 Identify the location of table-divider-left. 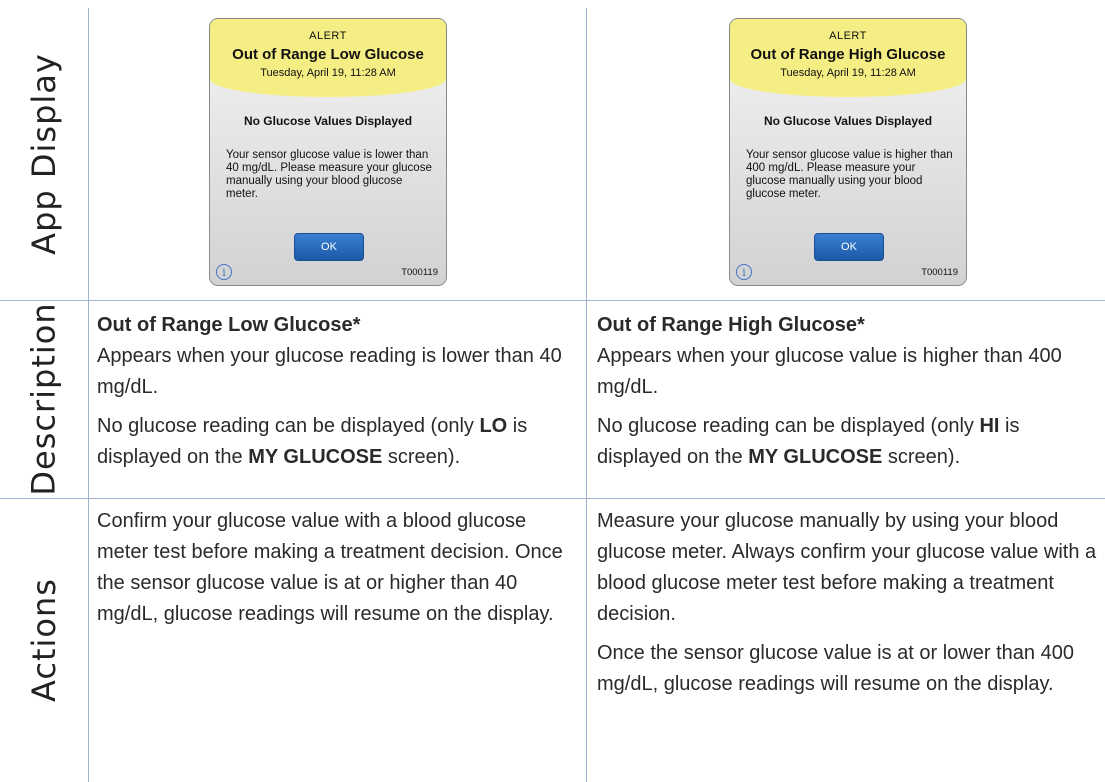
(88, 395).